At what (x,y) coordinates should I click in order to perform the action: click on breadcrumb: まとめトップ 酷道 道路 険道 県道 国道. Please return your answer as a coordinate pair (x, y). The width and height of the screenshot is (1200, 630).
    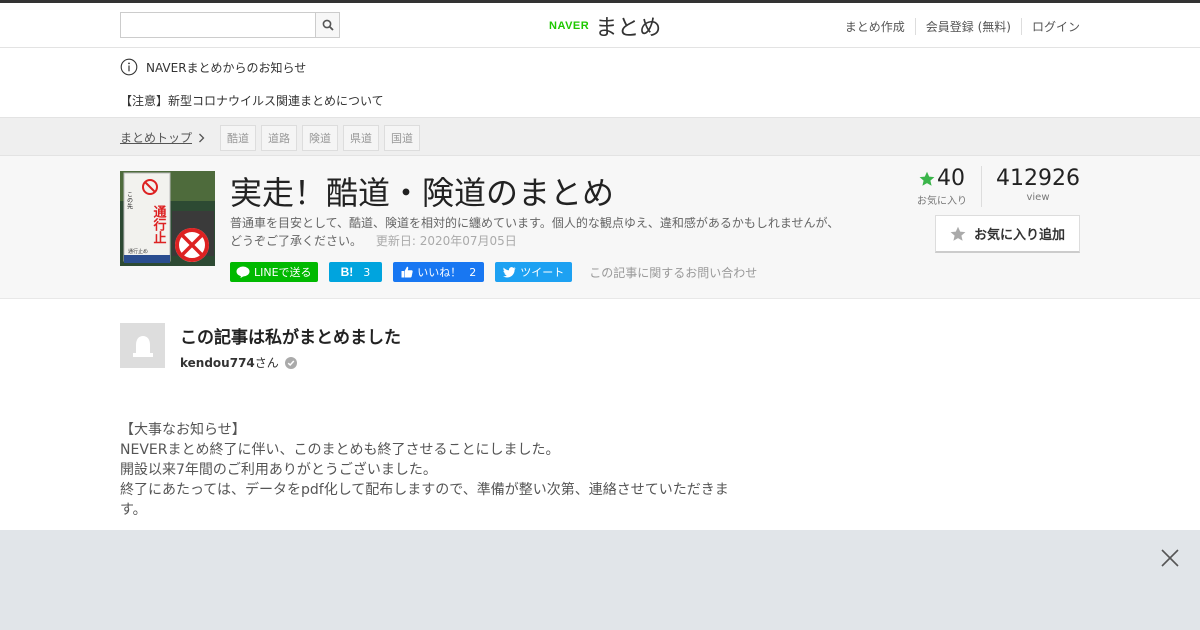
    Looking at the image, I should click on (600, 137).